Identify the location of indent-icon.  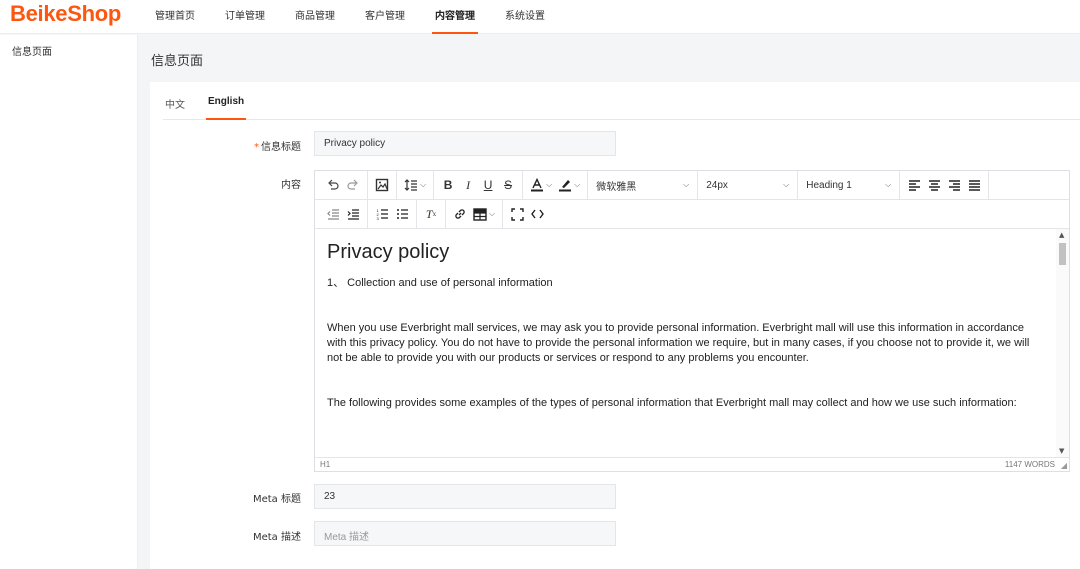
(353, 214).